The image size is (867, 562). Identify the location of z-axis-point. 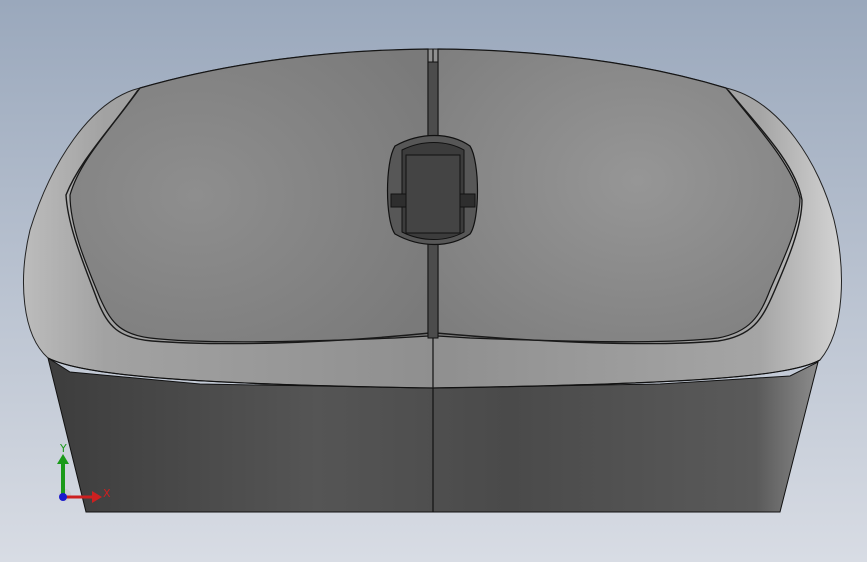
(63, 497).